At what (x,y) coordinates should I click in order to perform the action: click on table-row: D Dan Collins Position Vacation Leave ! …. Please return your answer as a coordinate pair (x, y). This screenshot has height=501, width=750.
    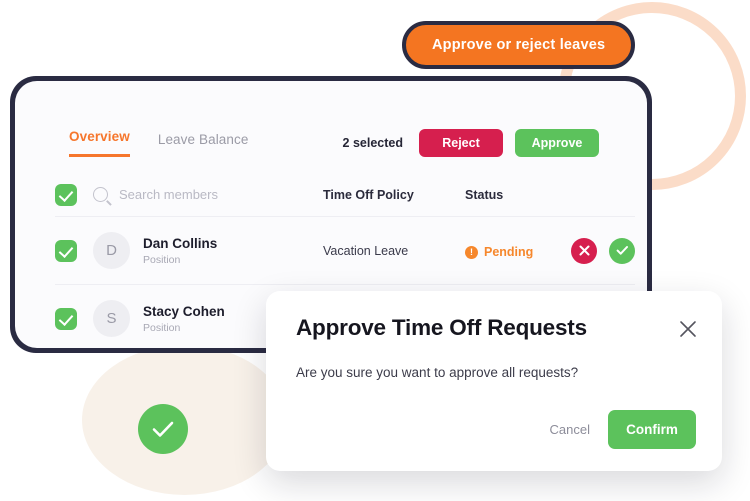
    Looking at the image, I should click on (345, 251).